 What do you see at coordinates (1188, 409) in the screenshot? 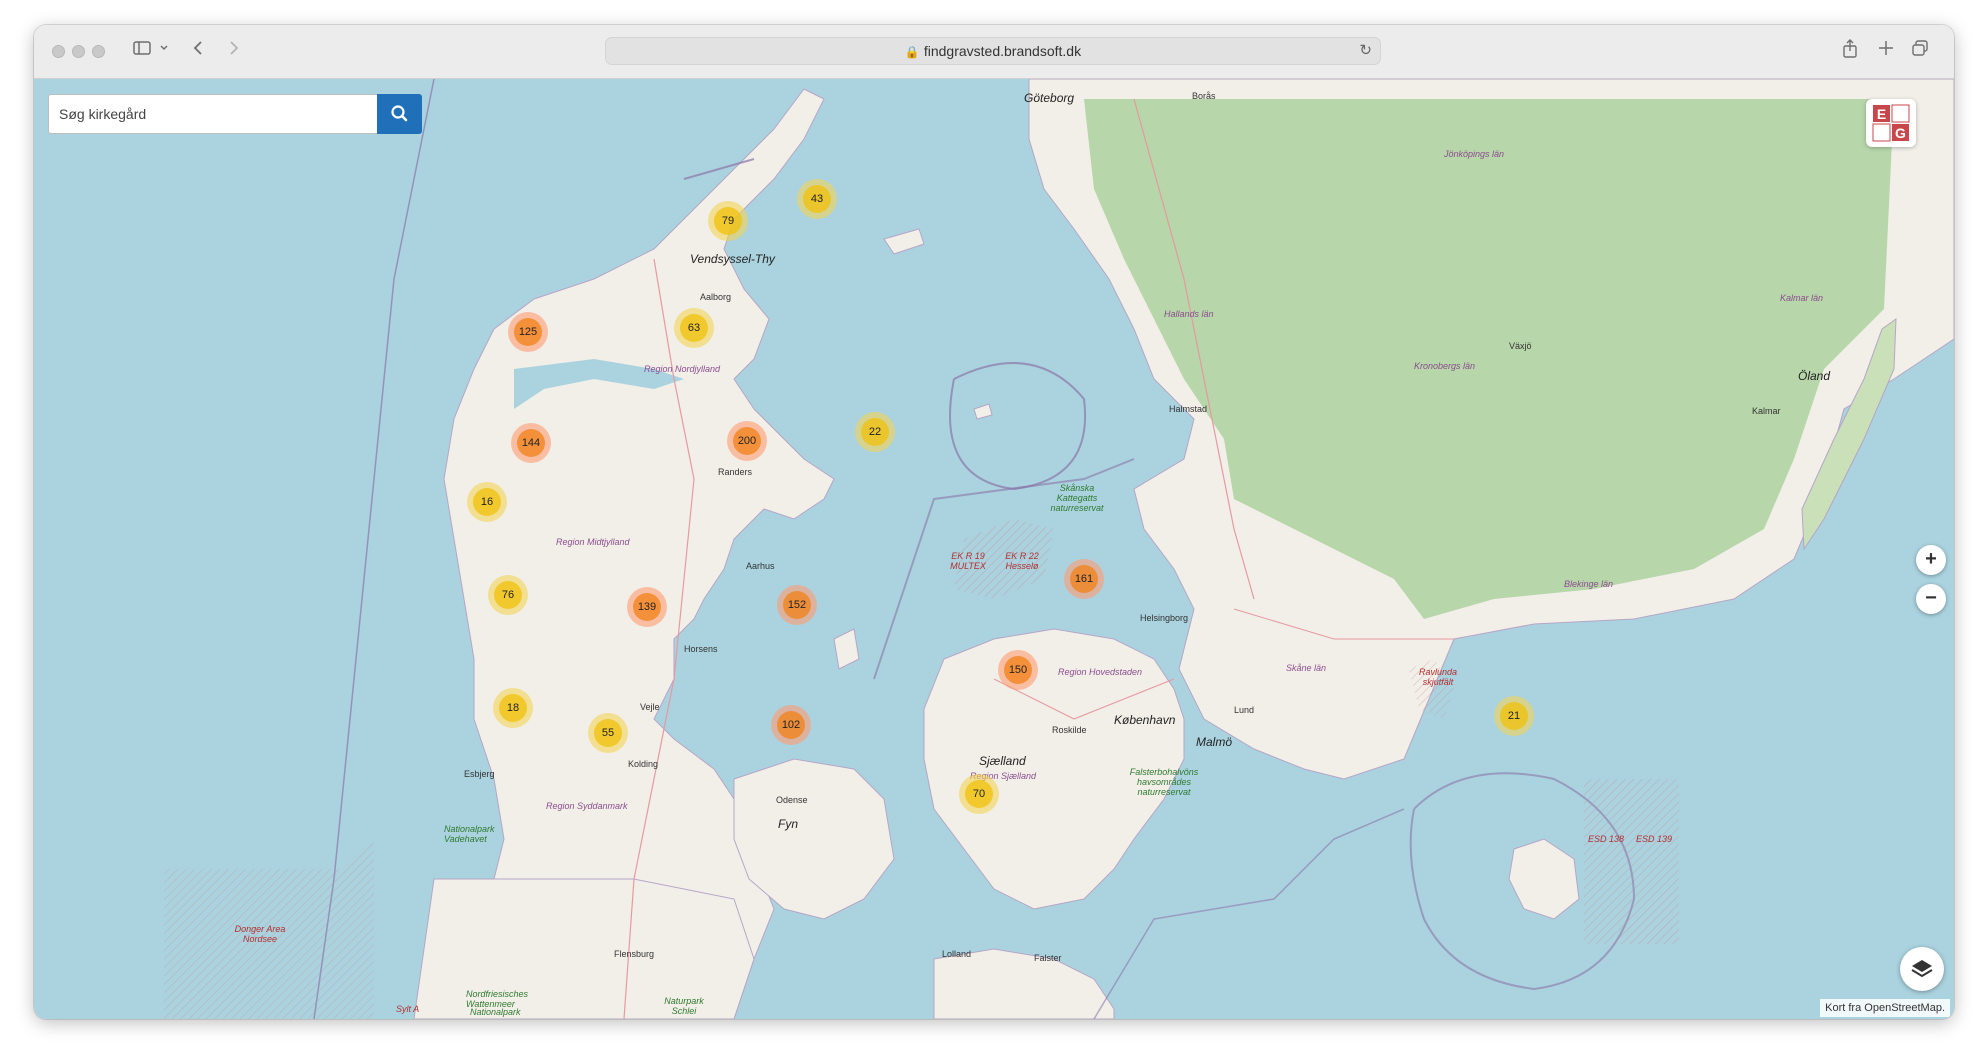
I see `place-label: Halmstad` at bounding box center [1188, 409].